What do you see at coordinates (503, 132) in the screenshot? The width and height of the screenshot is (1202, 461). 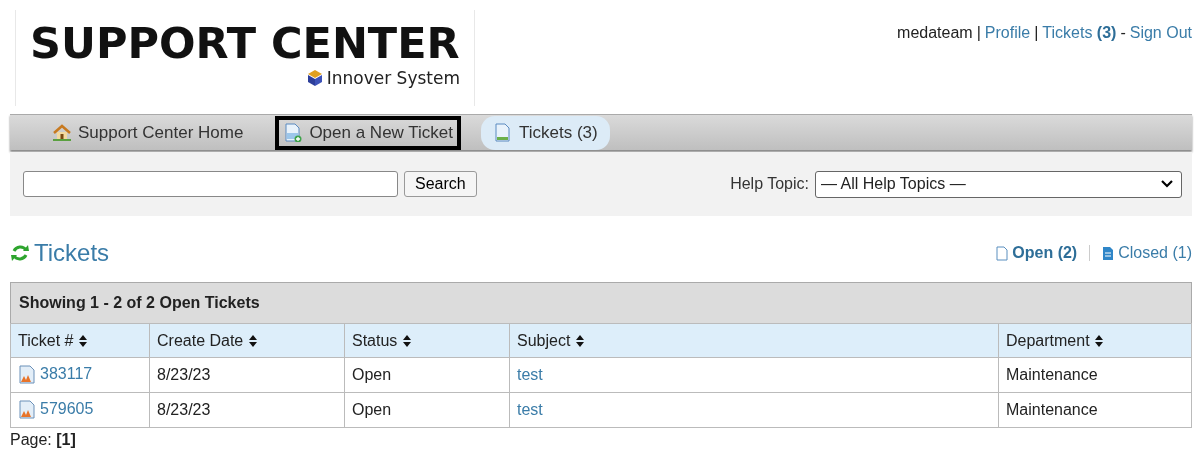 I see `document-icon` at bounding box center [503, 132].